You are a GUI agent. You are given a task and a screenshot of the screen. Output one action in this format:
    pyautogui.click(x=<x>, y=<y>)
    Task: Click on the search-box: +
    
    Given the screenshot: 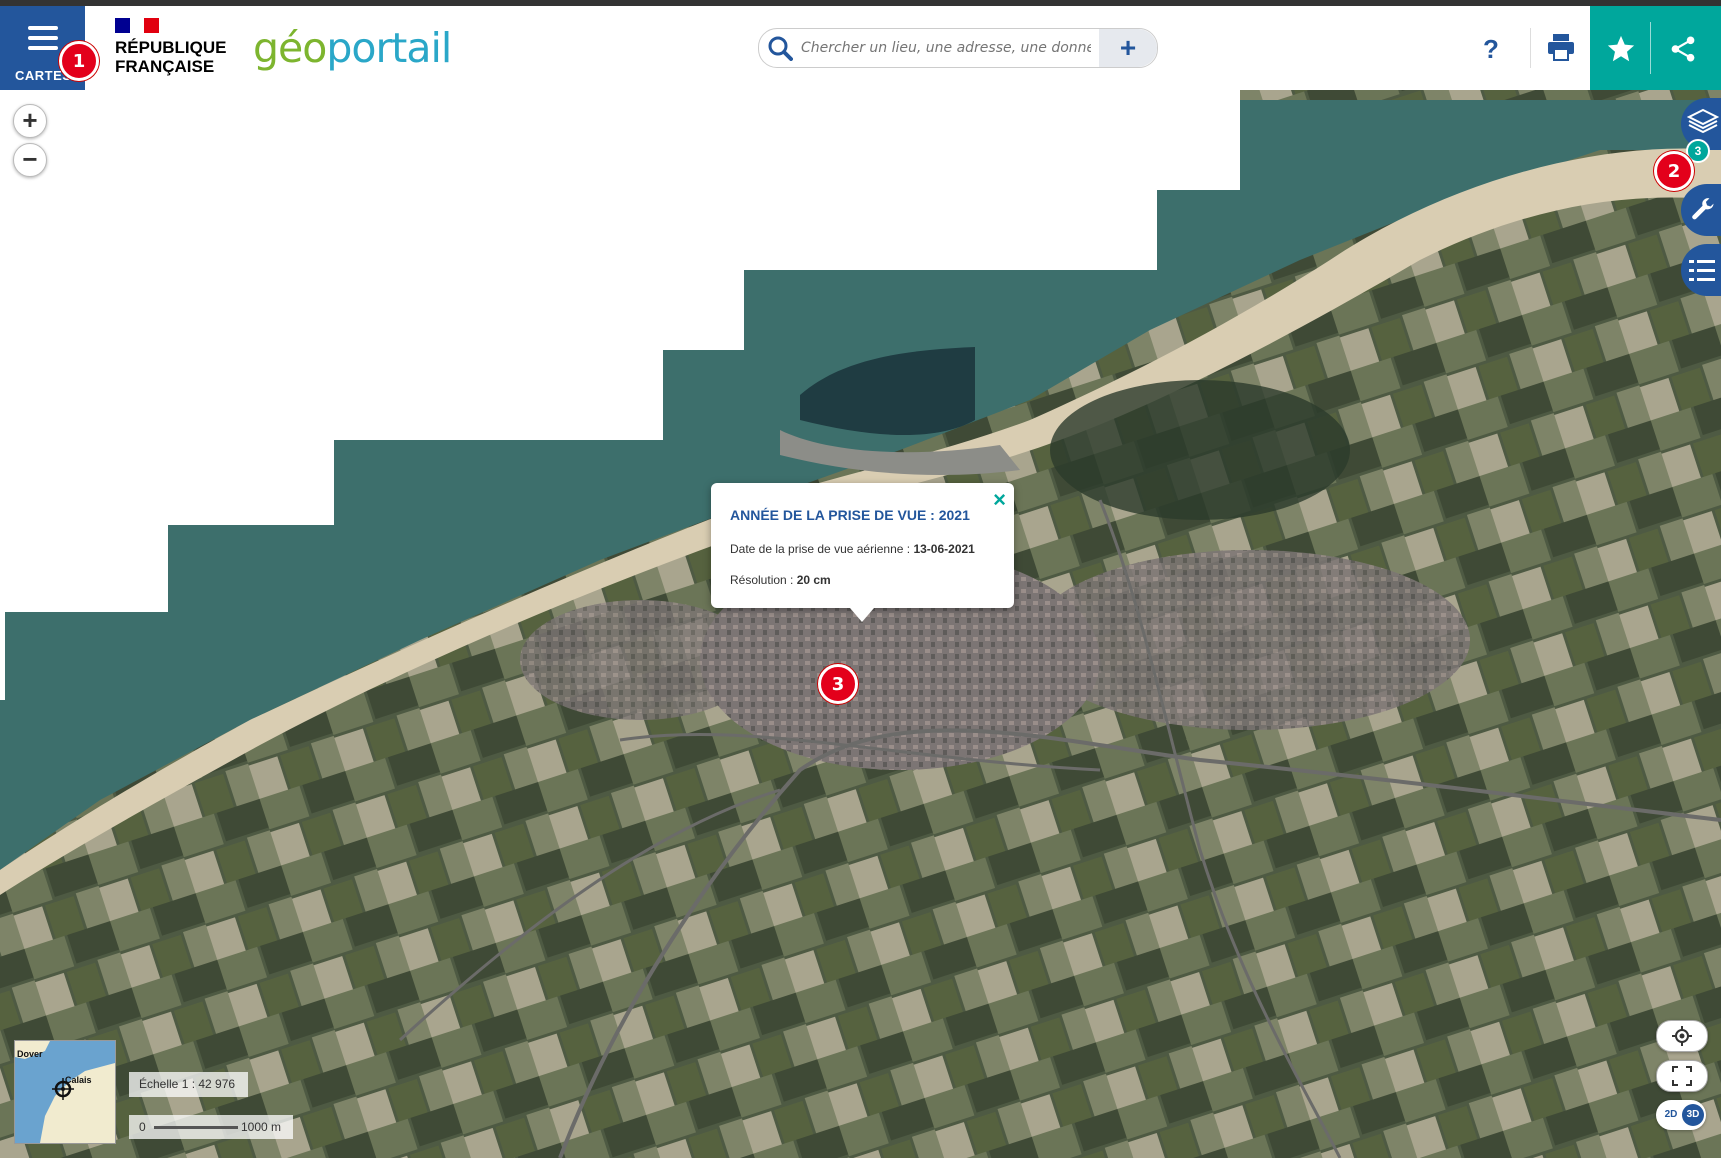 What is the action you would take?
    pyautogui.click(x=958, y=48)
    